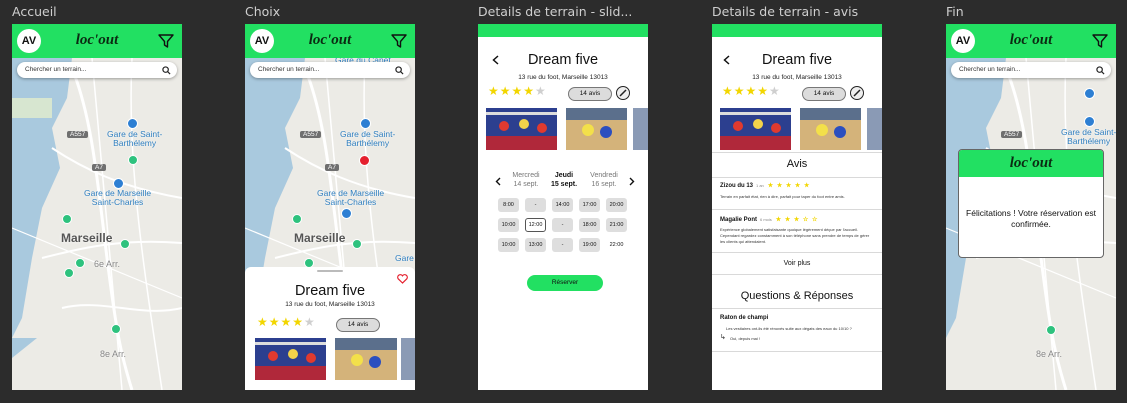 This screenshot has height=403, width=1127. I want to click on time-slot: 17:00, so click(589, 205).